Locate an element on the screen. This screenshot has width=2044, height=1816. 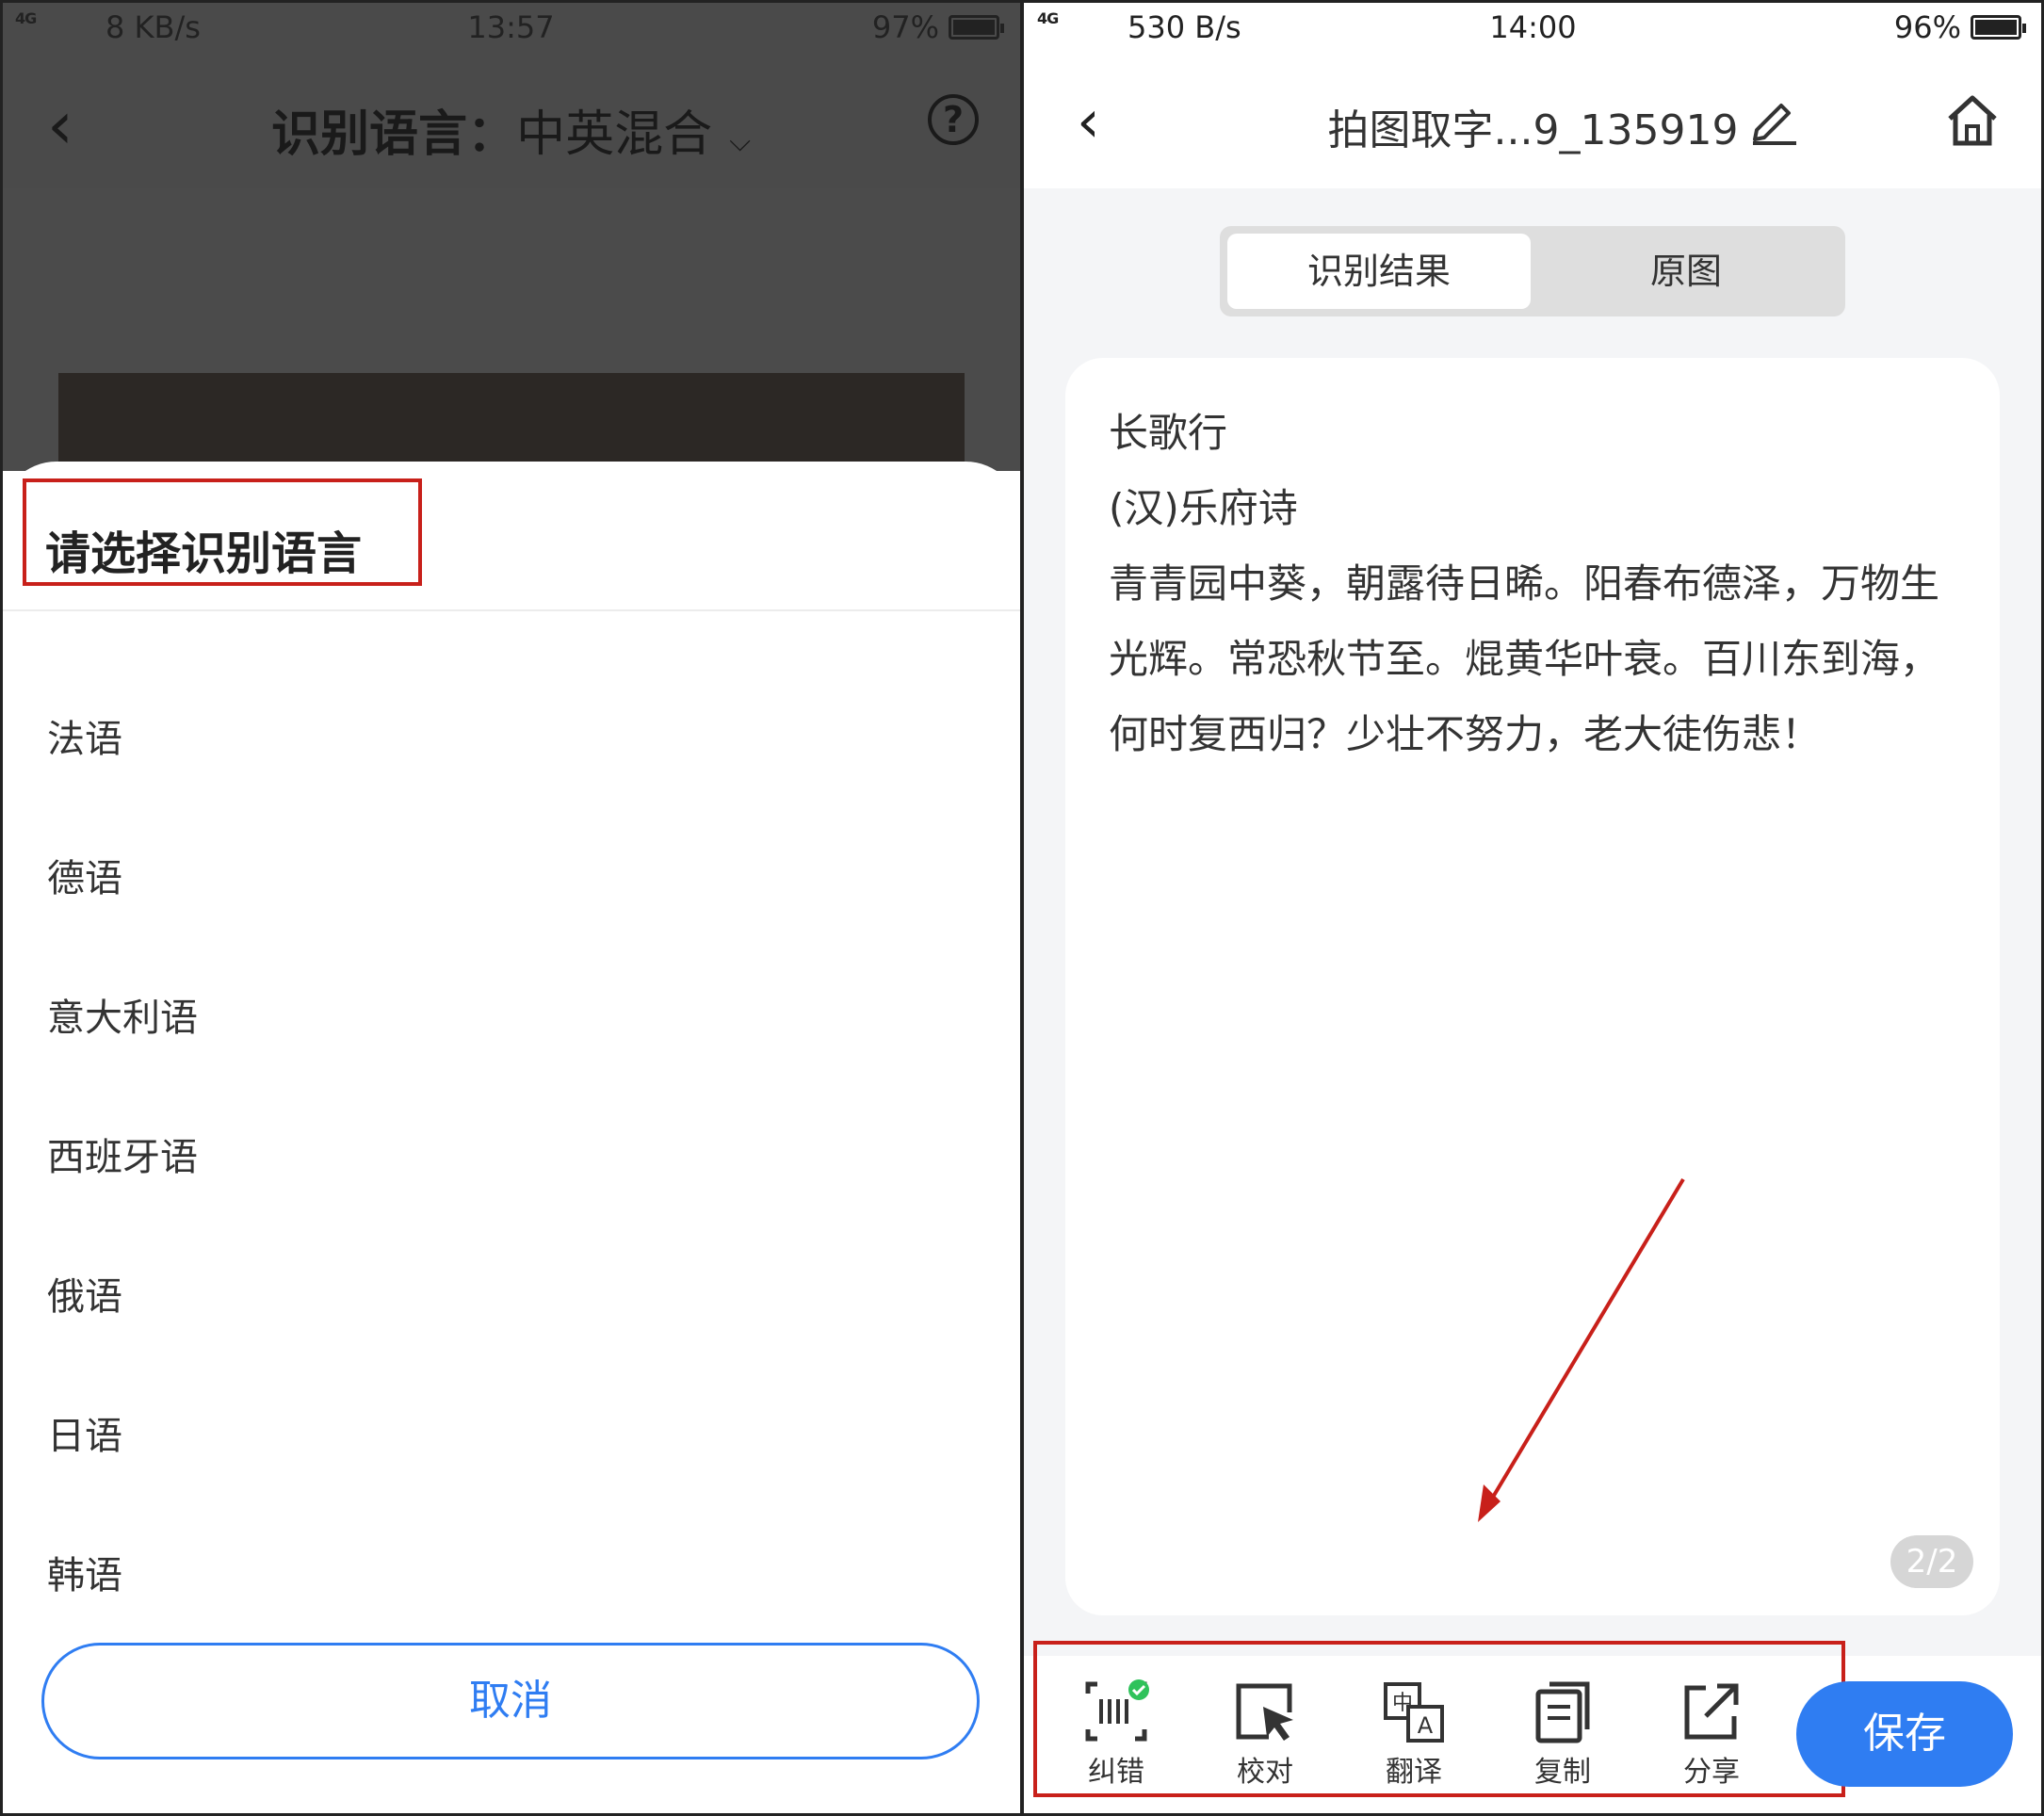
battery-percent: 97% is located at coordinates (905, 27).